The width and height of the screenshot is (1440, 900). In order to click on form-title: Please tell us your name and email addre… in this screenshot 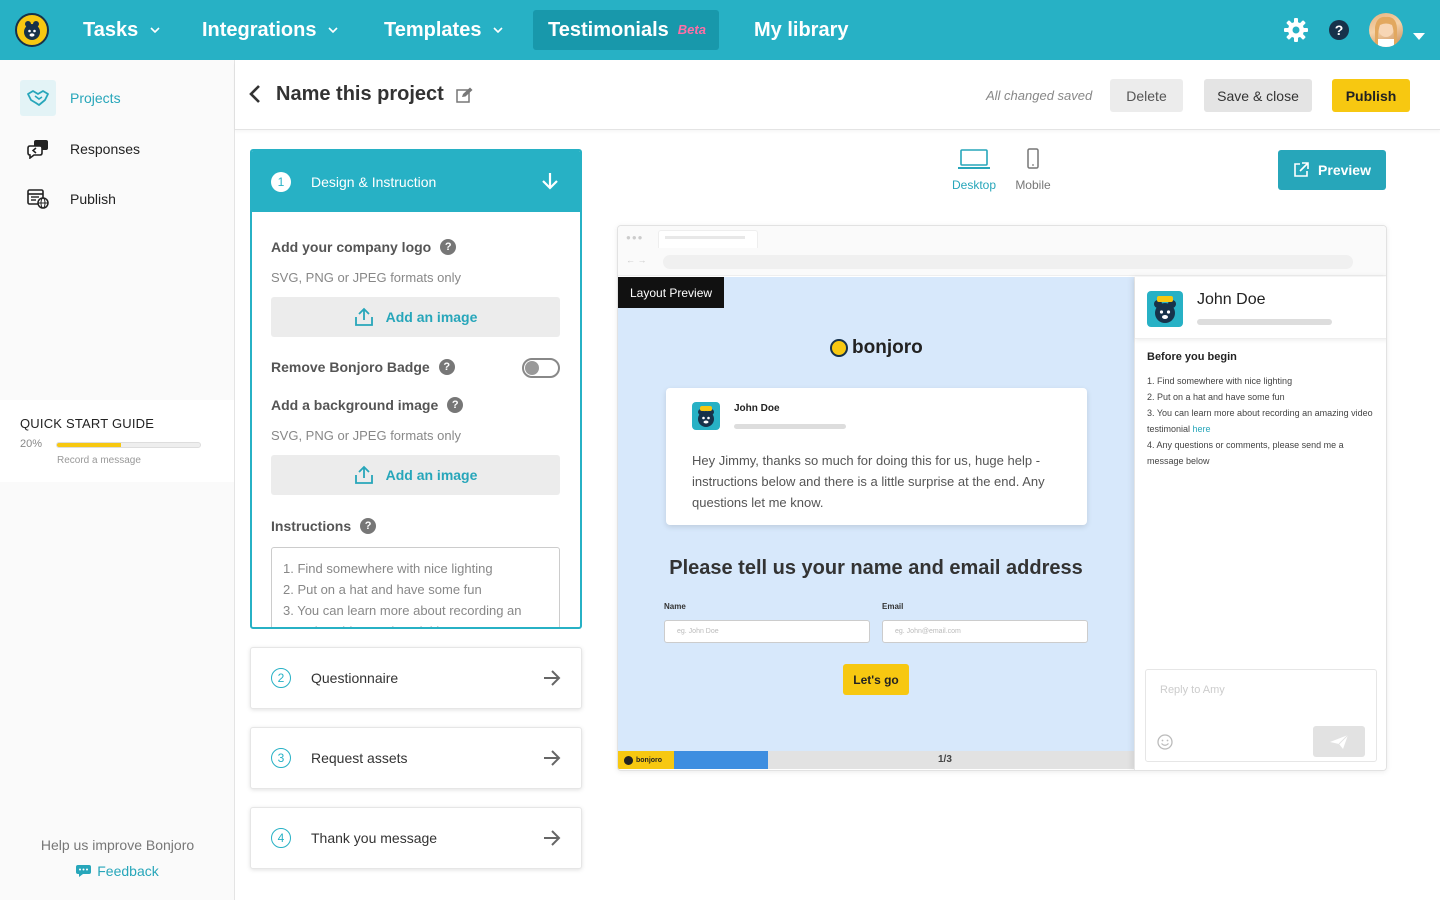, I will do `click(876, 568)`.